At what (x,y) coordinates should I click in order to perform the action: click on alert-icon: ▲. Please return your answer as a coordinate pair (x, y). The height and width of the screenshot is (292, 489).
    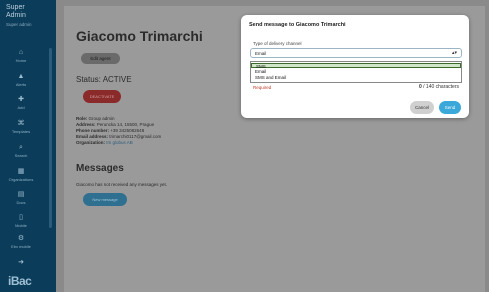
    Looking at the image, I should click on (21, 76).